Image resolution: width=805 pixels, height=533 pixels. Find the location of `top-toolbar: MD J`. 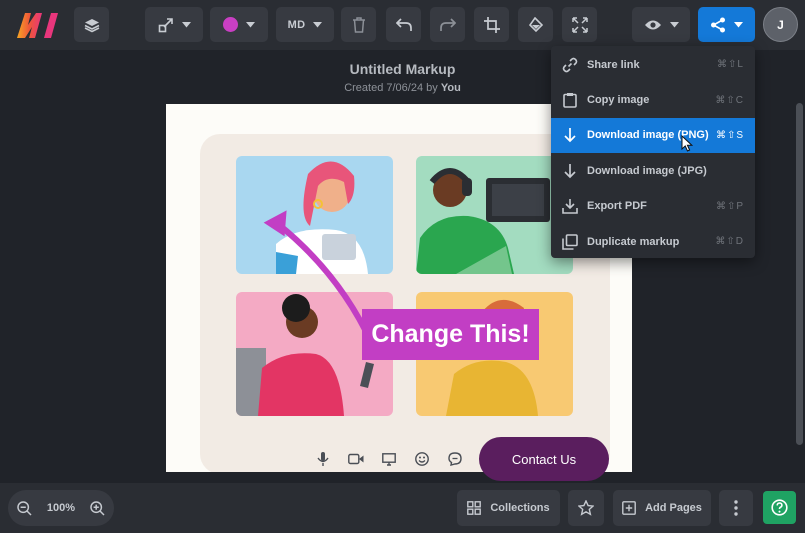

top-toolbar: MD J is located at coordinates (402, 25).